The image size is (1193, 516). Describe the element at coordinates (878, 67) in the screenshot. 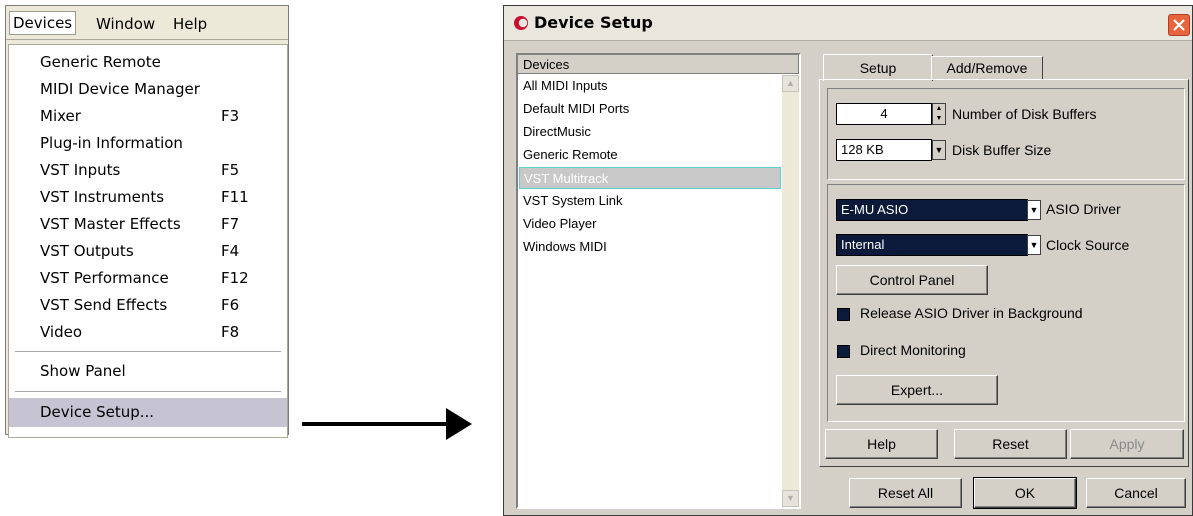

I see `tab-setup: Setup` at that location.